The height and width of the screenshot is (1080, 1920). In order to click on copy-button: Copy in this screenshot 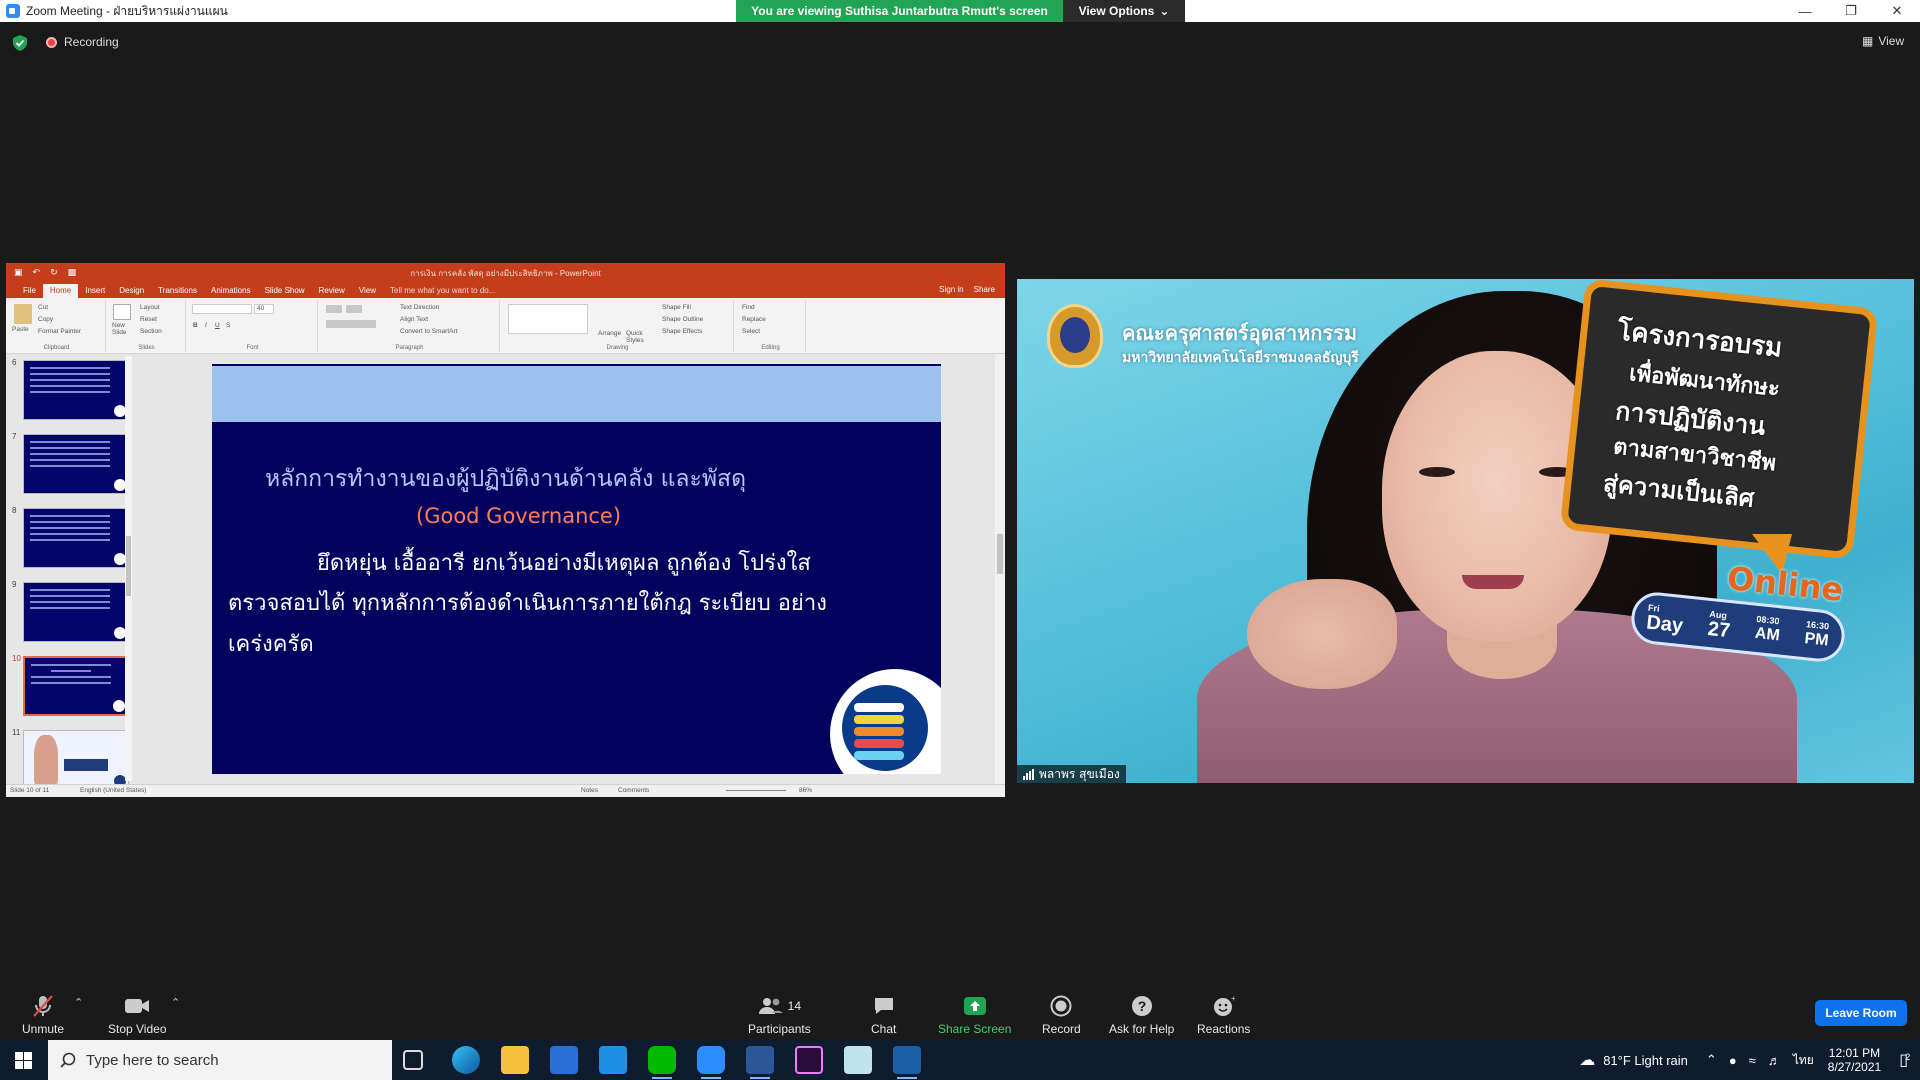, I will do `click(45, 319)`.